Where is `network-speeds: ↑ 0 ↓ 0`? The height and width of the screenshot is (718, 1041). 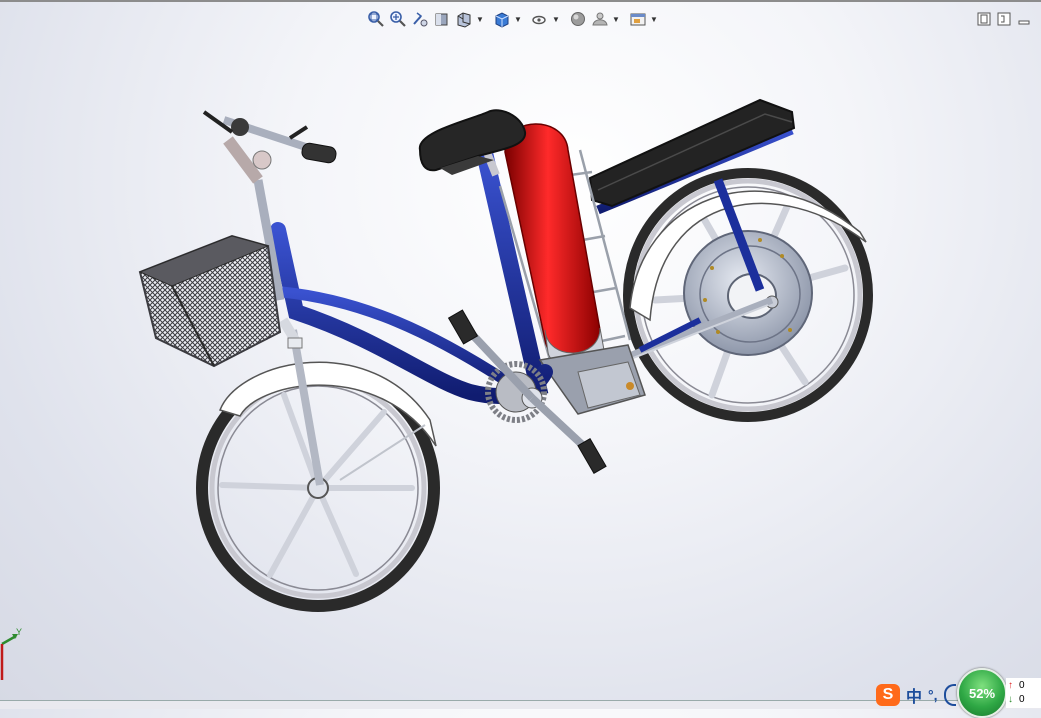
network-speeds: ↑ 0 ↓ 0 is located at coordinates (1023, 693).